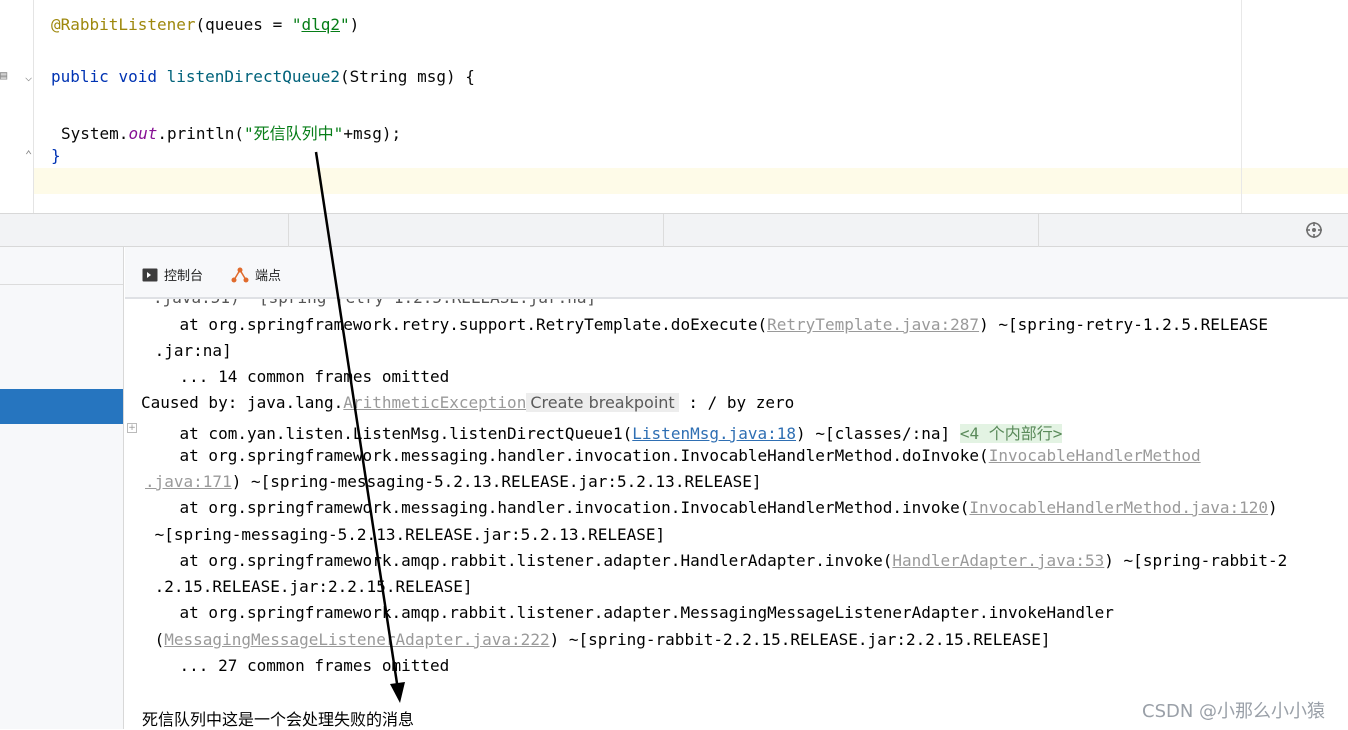 Image resolution: width=1348 pixels, height=730 pixels. What do you see at coordinates (359, 427) in the screenshot?
I see `annotation-arrow` at bounding box center [359, 427].